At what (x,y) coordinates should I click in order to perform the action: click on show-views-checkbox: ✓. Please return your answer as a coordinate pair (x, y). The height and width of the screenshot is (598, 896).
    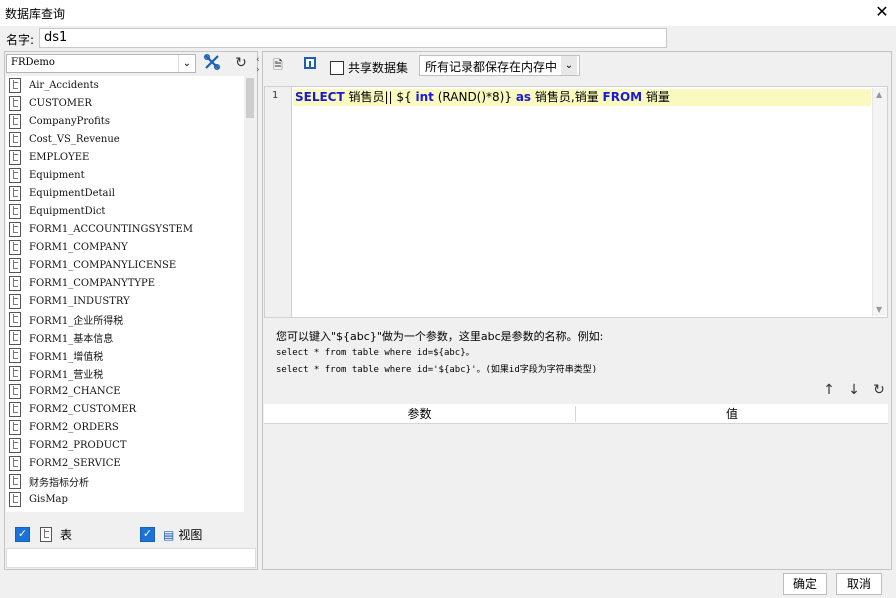
    Looking at the image, I should click on (147, 534).